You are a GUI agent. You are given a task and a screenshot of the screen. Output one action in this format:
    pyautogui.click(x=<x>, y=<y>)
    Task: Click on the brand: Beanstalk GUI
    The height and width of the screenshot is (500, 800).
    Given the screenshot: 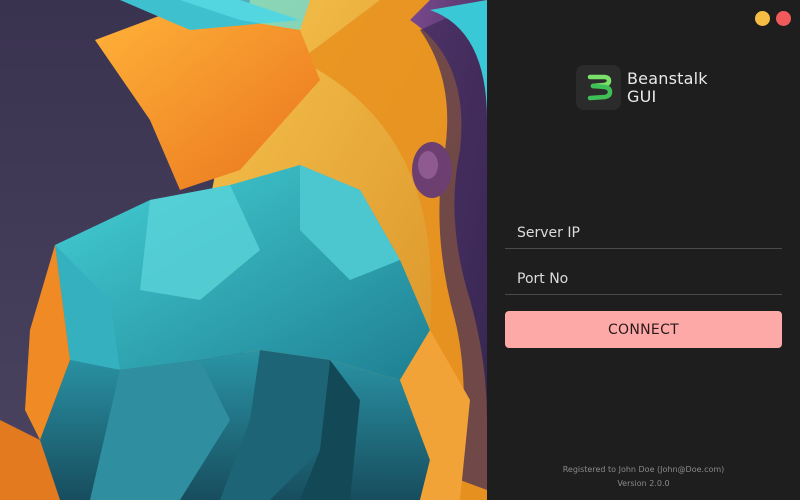 What is the action you would take?
    pyautogui.click(x=642, y=87)
    